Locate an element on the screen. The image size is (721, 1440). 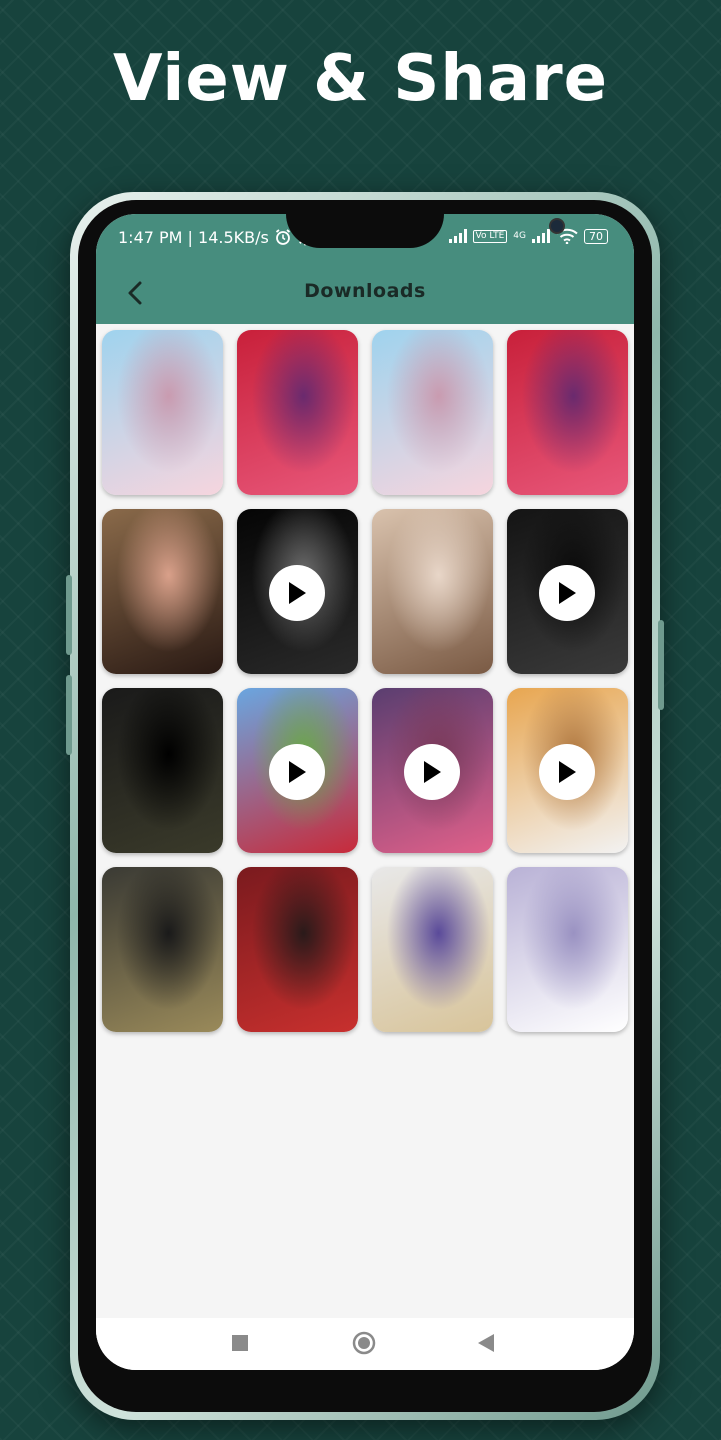
page-title: Downloads is located at coordinates (365, 291).